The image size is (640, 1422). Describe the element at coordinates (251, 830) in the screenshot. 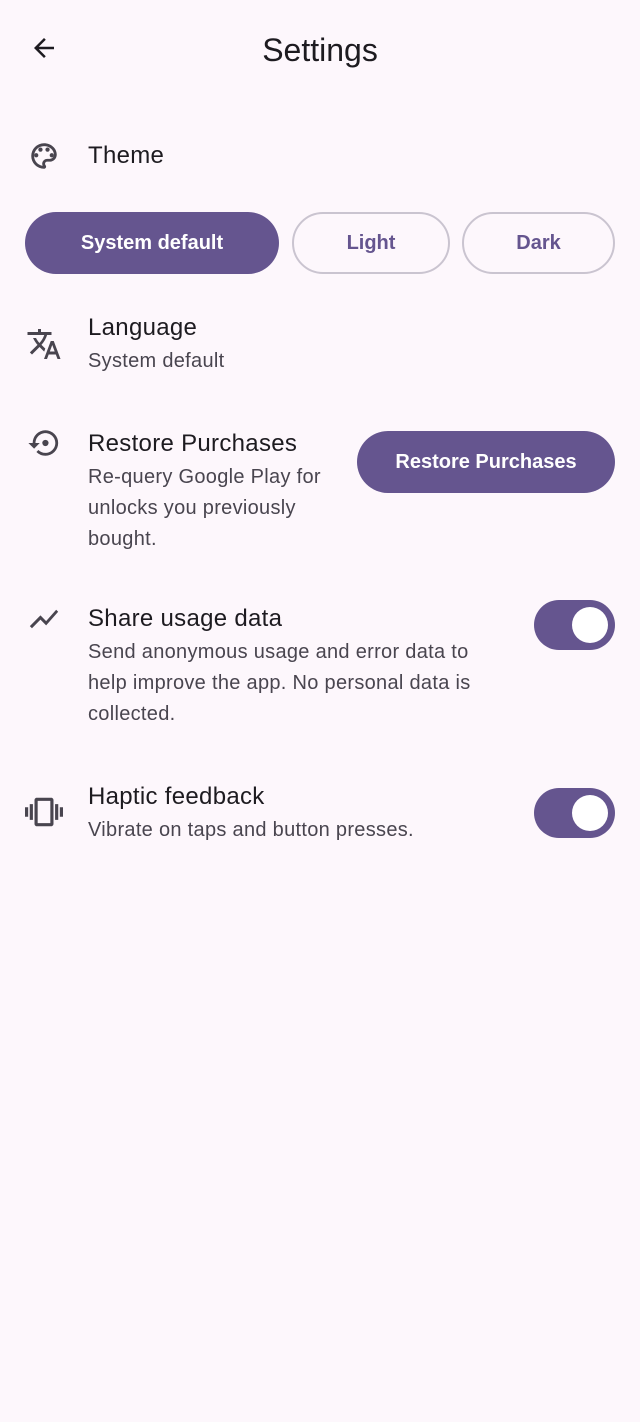

I see `haptic-description: Vibrate on taps and button presses.` at that location.